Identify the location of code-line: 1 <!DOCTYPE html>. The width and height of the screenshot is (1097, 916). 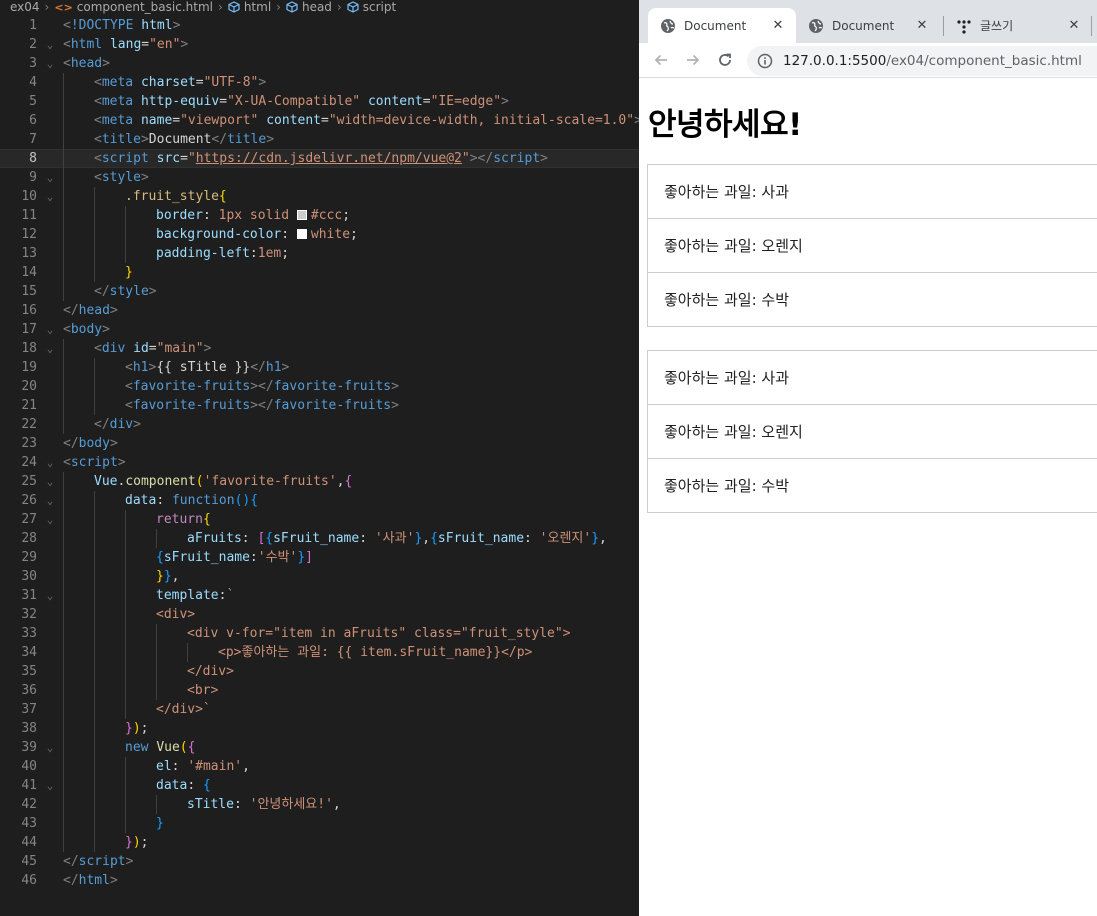
(319, 25).